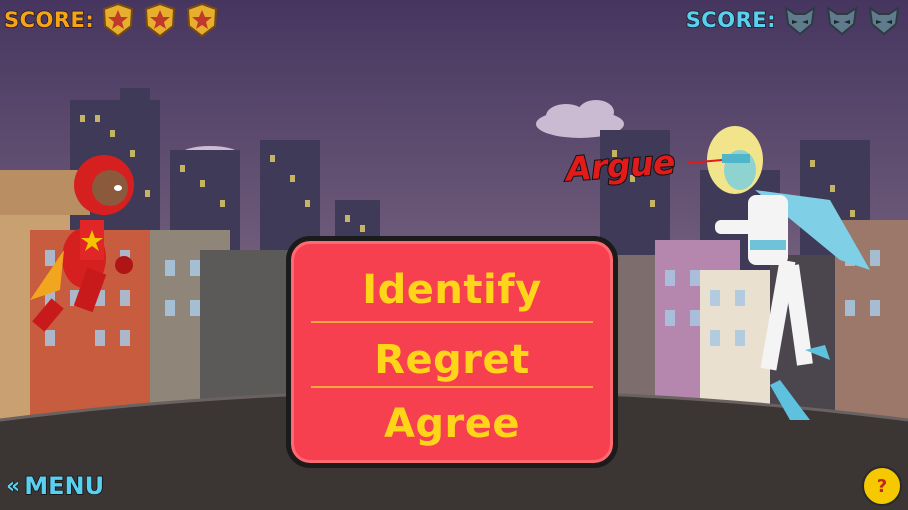 The image size is (908, 510). I want to click on opponent-score: SCORE:, so click(793, 20).